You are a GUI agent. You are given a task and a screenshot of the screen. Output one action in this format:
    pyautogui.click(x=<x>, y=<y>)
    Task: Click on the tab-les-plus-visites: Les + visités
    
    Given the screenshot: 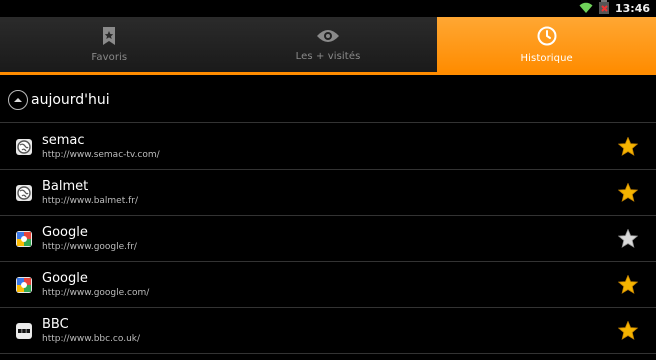 What is the action you would take?
    pyautogui.click(x=328, y=44)
    